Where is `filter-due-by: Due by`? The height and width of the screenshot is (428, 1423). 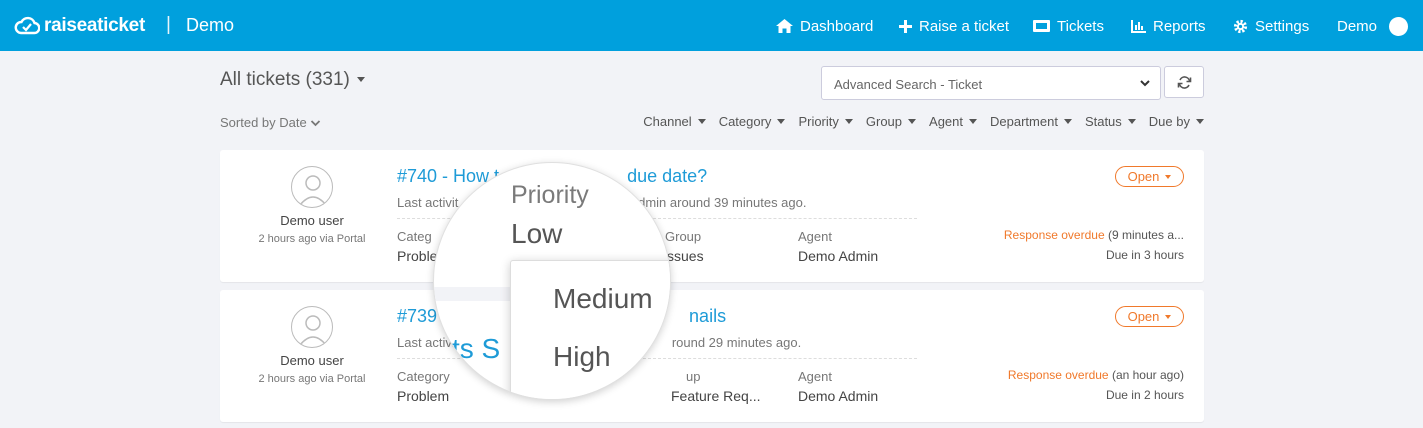
filter-due-by: Due by is located at coordinates (1176, 121).